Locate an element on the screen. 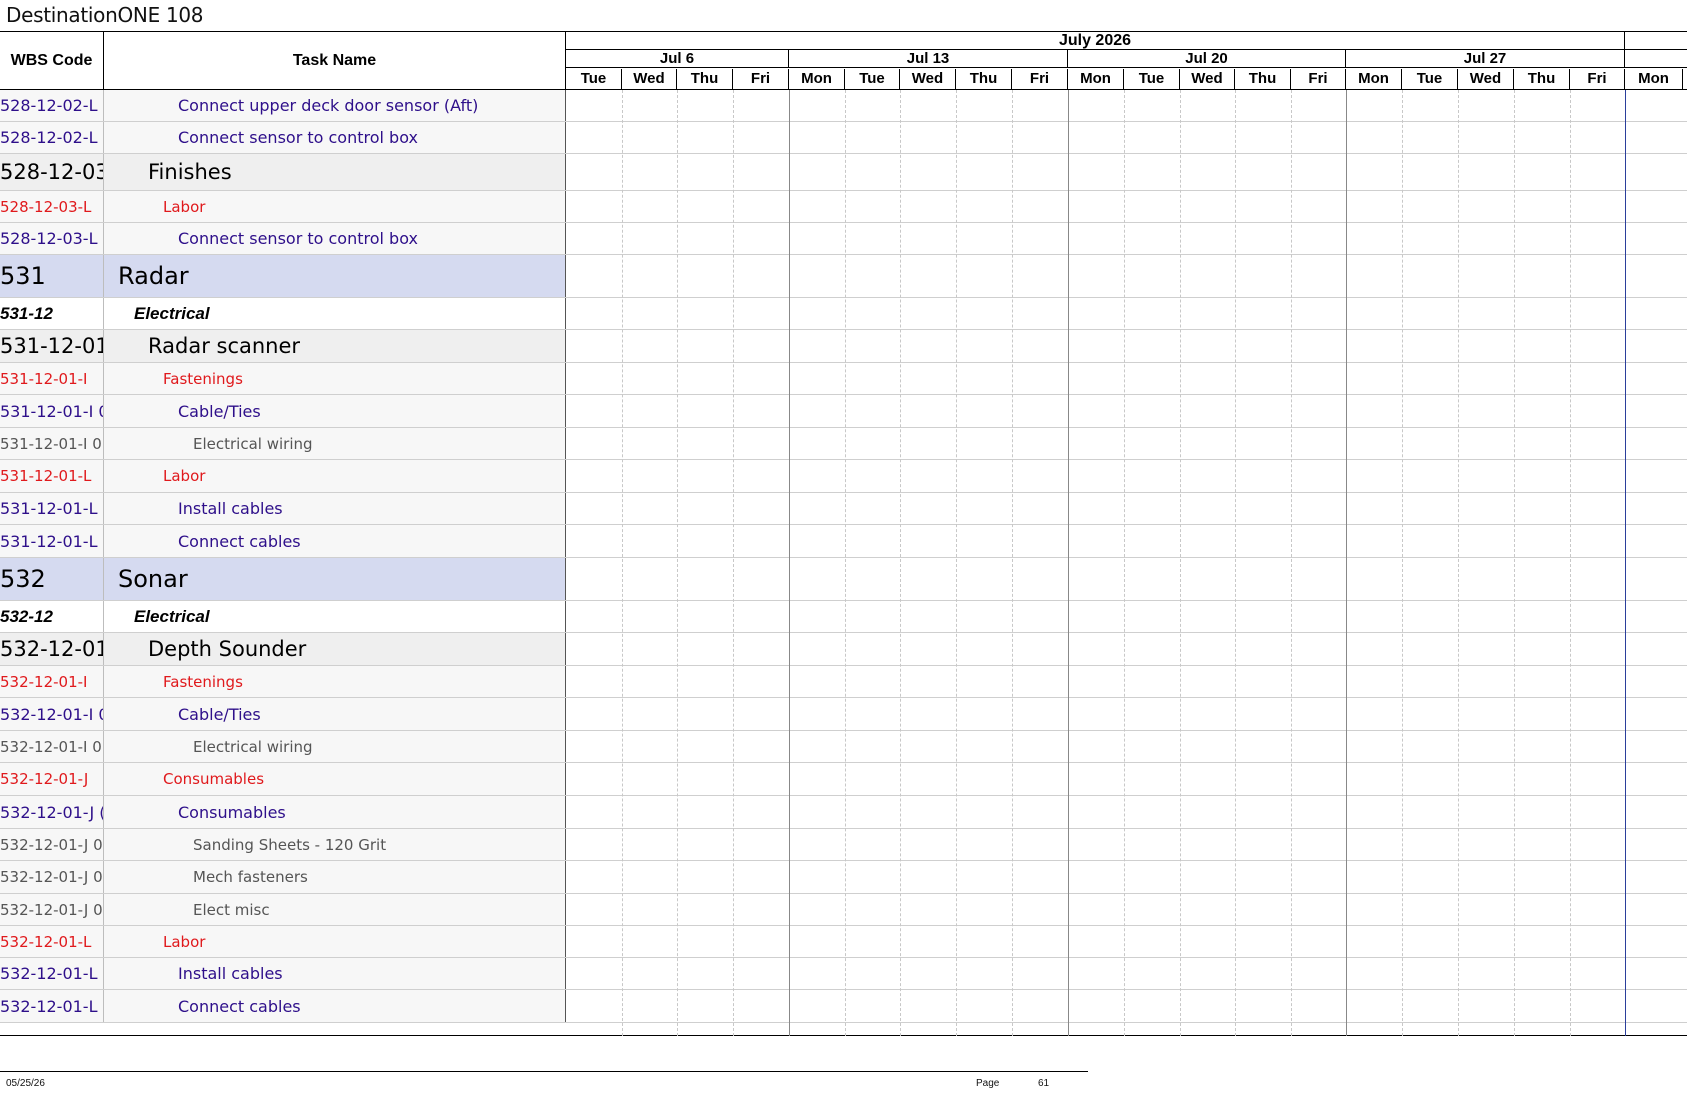  table-row: 528-12-02-L Connect sensor to control box is located at coordinates (843, 138).